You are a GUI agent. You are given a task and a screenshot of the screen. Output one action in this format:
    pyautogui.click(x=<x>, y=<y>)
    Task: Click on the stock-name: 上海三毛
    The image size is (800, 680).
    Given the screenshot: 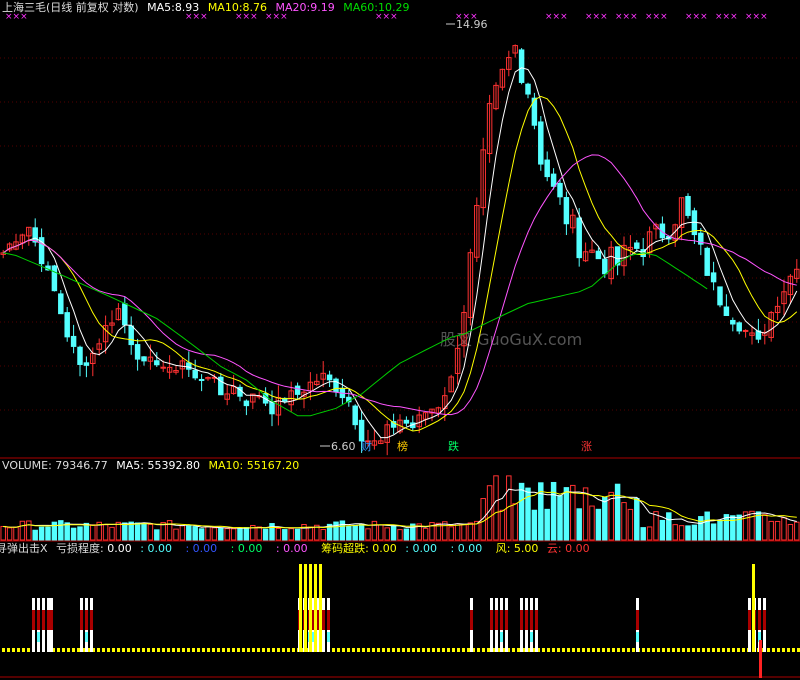 What is the action you would take?
    pyautogui.click(x=24, y=7)
    